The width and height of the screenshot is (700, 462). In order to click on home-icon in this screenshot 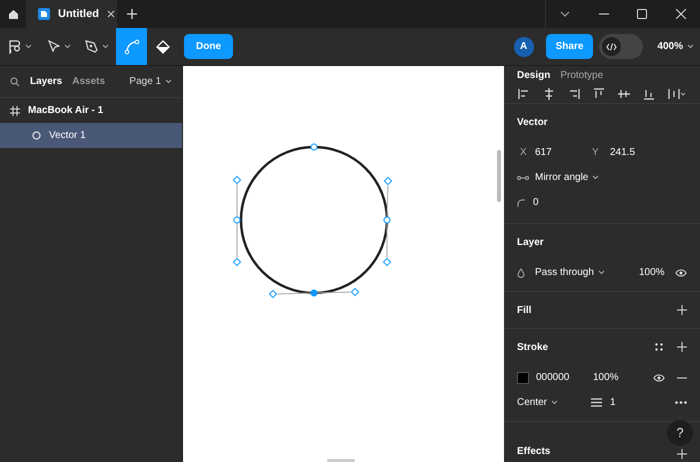, I will do `click(13, 14)`.